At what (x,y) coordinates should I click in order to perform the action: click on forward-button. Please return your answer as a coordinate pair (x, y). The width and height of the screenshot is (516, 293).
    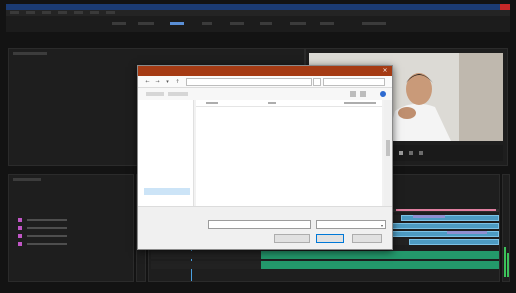
    Looking at the image, I should click on (411, 153).